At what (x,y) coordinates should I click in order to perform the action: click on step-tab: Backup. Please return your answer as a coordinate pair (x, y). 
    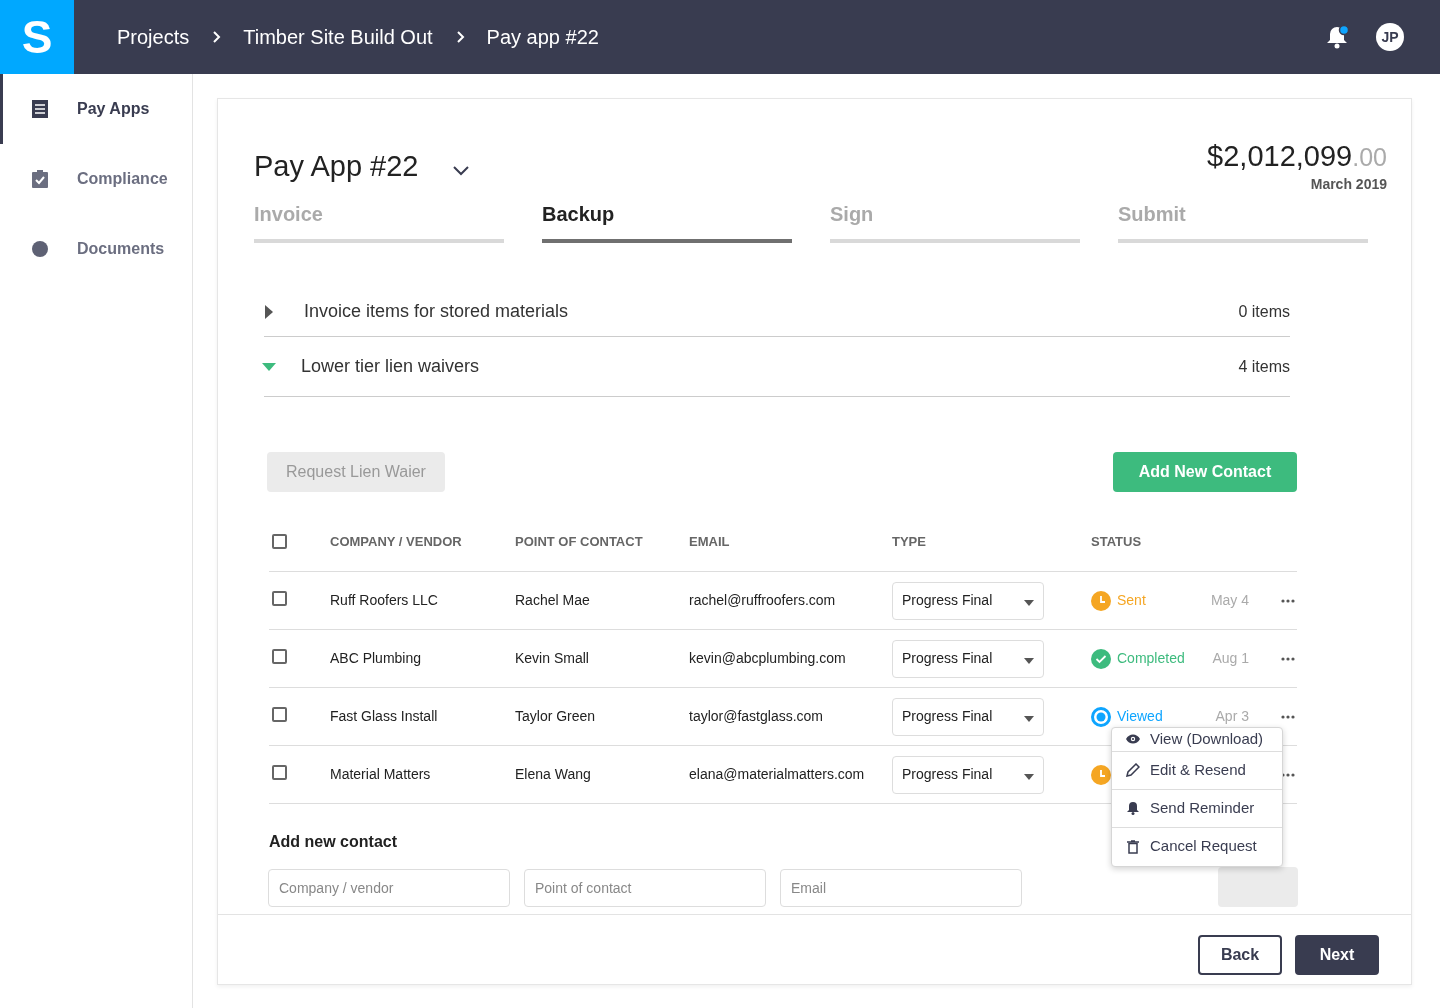
    Looking at the image, I should click on (667, 221).